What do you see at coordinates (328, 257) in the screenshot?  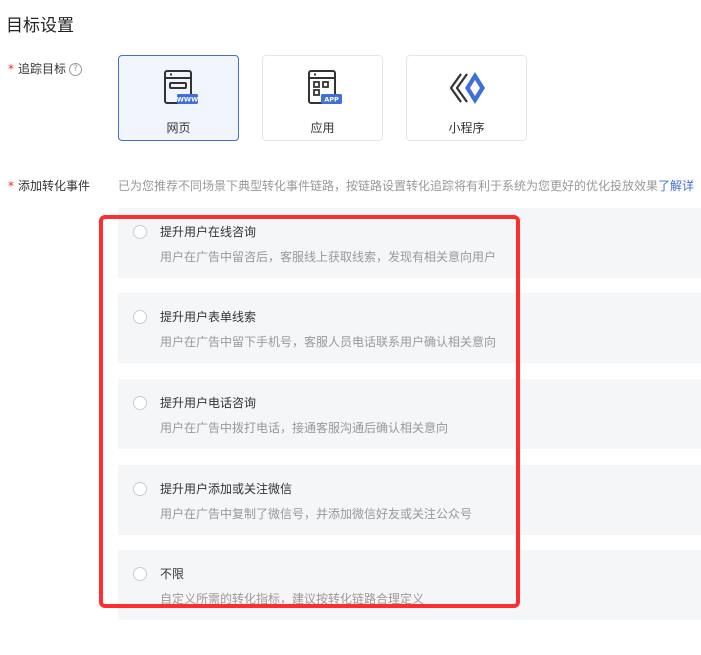 I see `option-description: 用户在广告中留咨后，客服线上获取线索，发现有相关意向用户` at bounding box center [328, 257].